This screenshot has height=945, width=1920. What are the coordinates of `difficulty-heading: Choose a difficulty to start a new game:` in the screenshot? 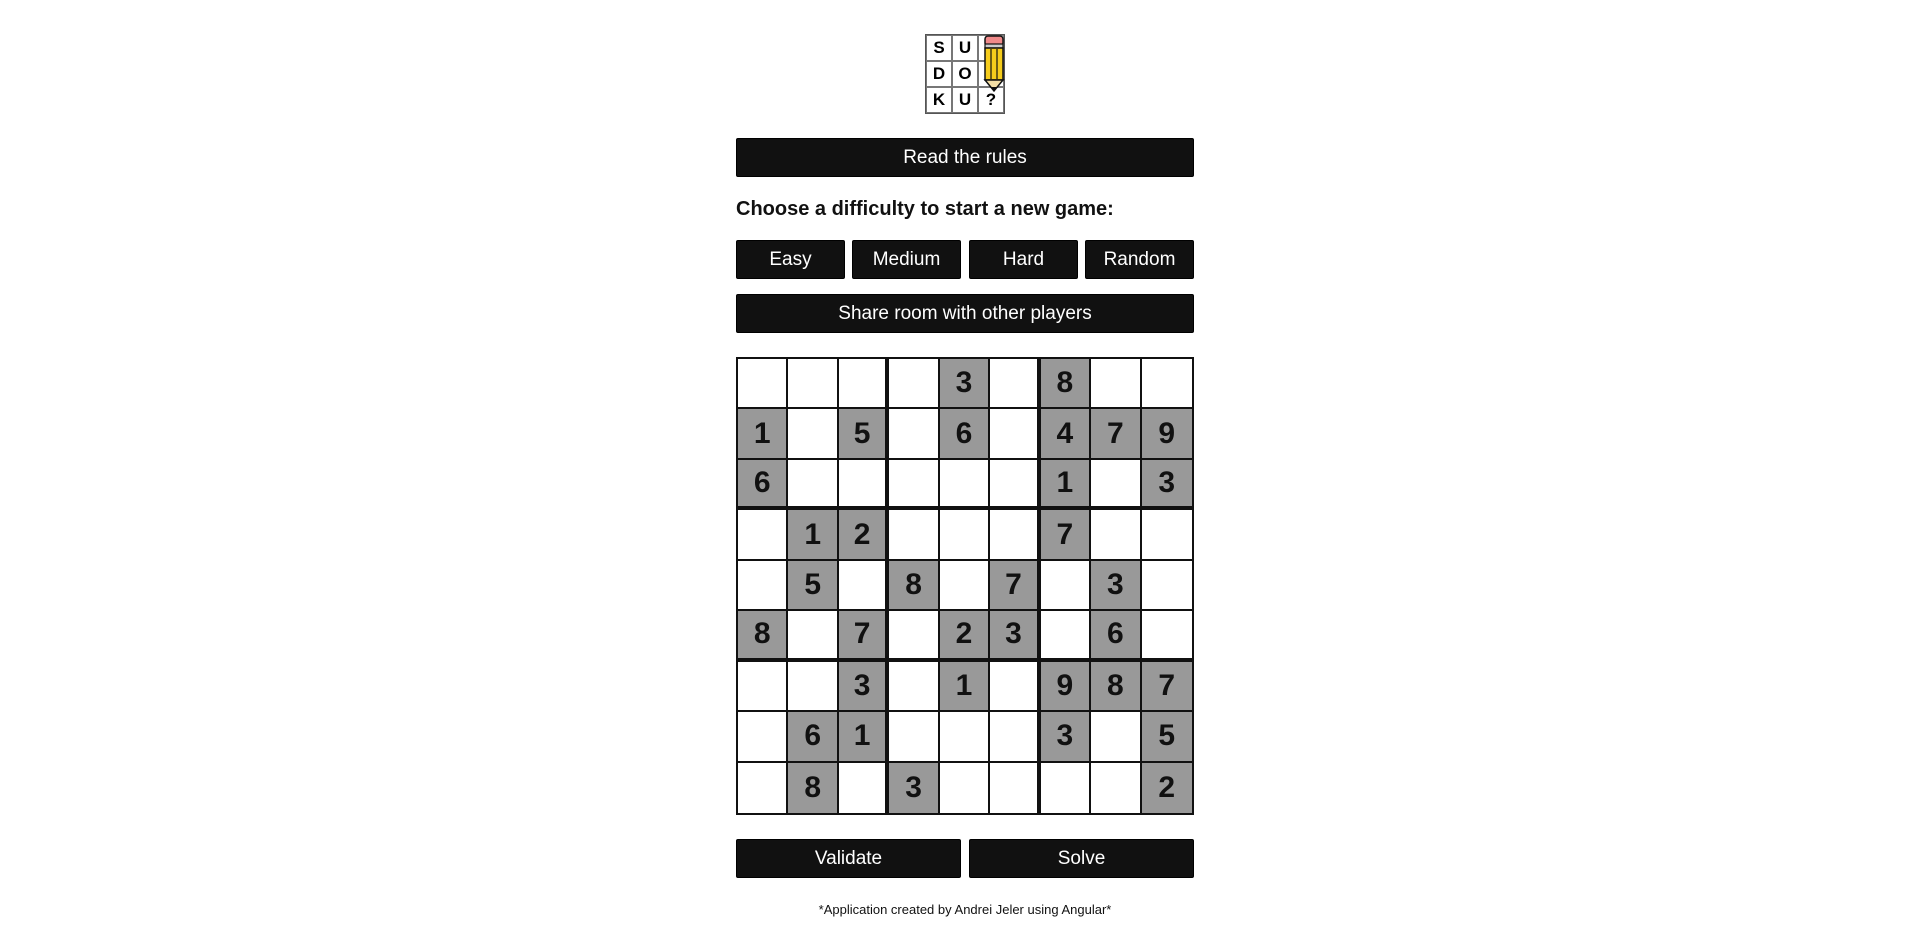 It's located at (925, 209).